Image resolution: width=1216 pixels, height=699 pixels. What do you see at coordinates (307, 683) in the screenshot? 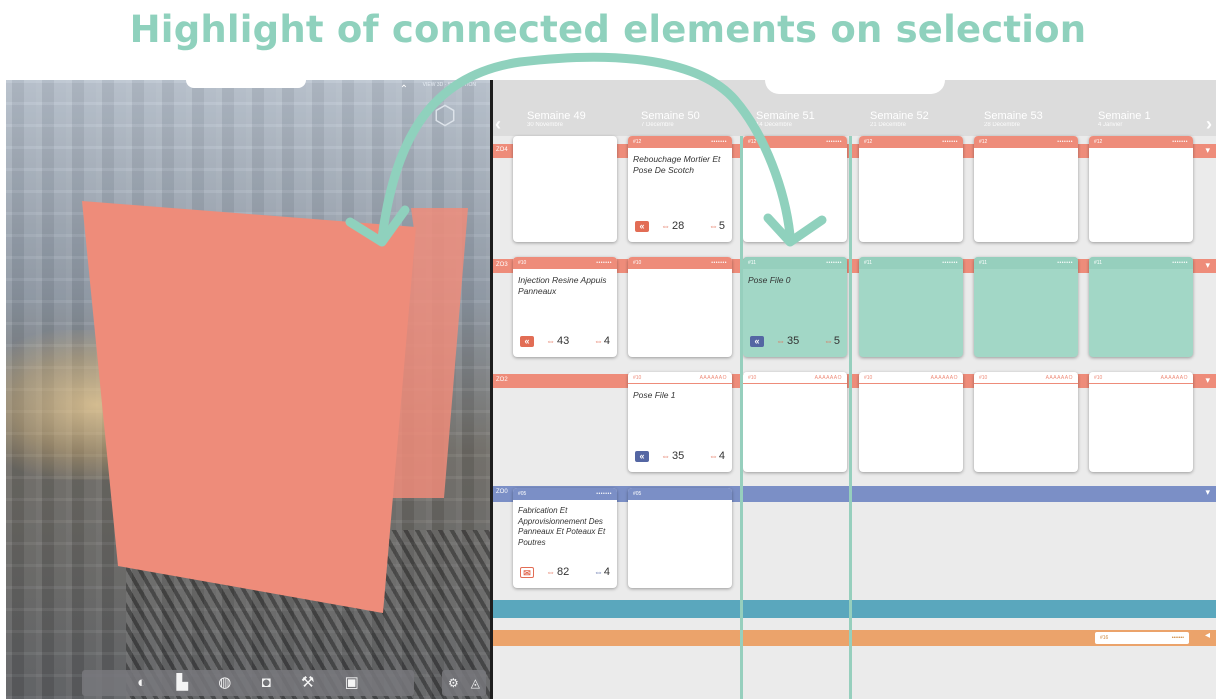
I see `worker-icon: ⚒` at bounding box center [307, 683].